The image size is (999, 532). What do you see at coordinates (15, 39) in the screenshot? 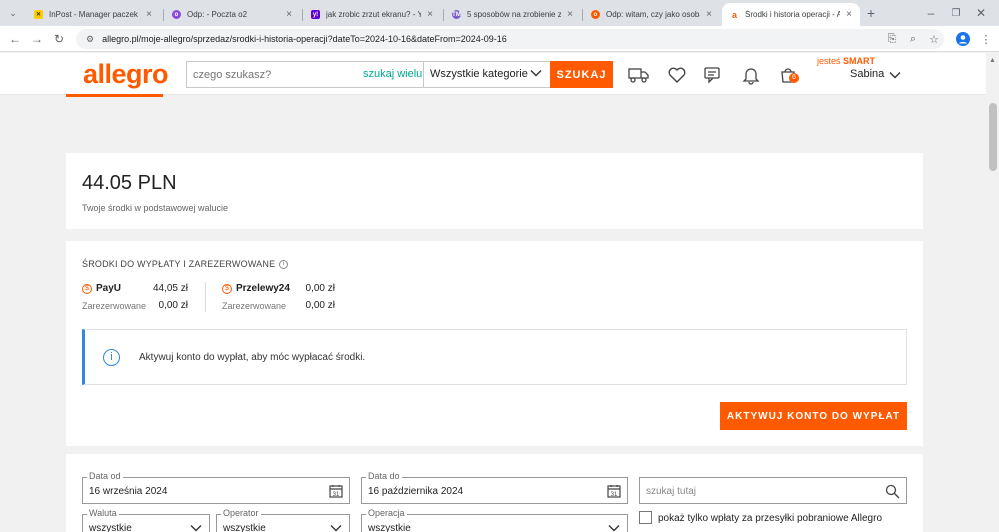
I see `back-icon: ←` at bounding box center [15, 39].